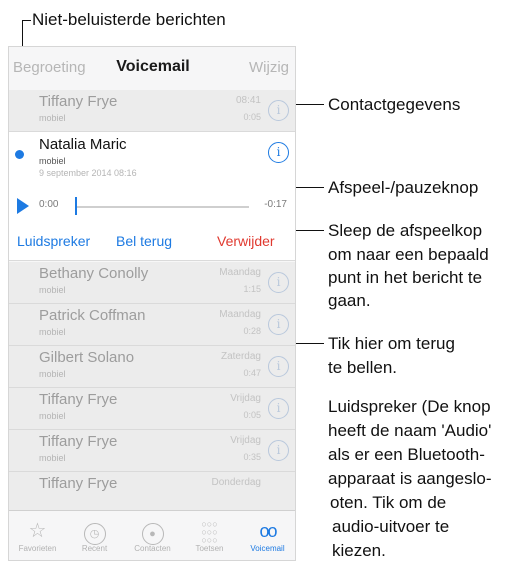 The image size is (520, 567). What do you see at coordinates (19, 154) in the screenshot?
I see `unread-dot-icon` at bounding box center [19, 154].